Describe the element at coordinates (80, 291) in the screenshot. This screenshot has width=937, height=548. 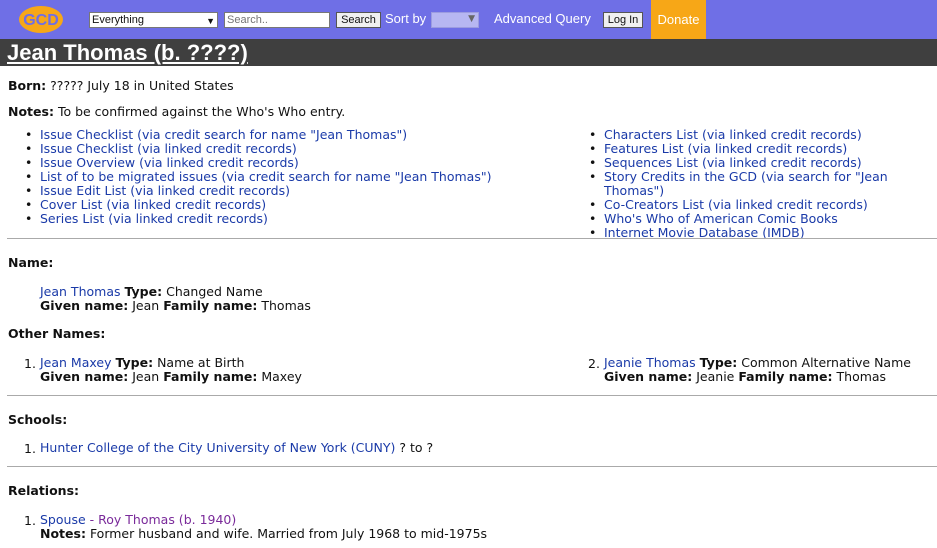
I see `name-link: Jean Thomas` at that location.